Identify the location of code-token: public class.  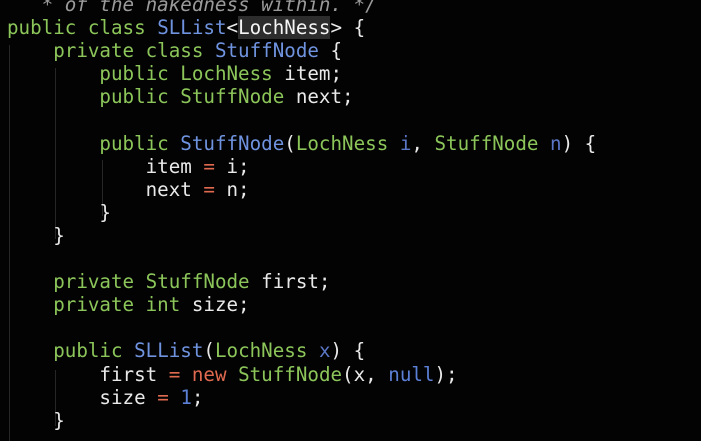
(82, 28).